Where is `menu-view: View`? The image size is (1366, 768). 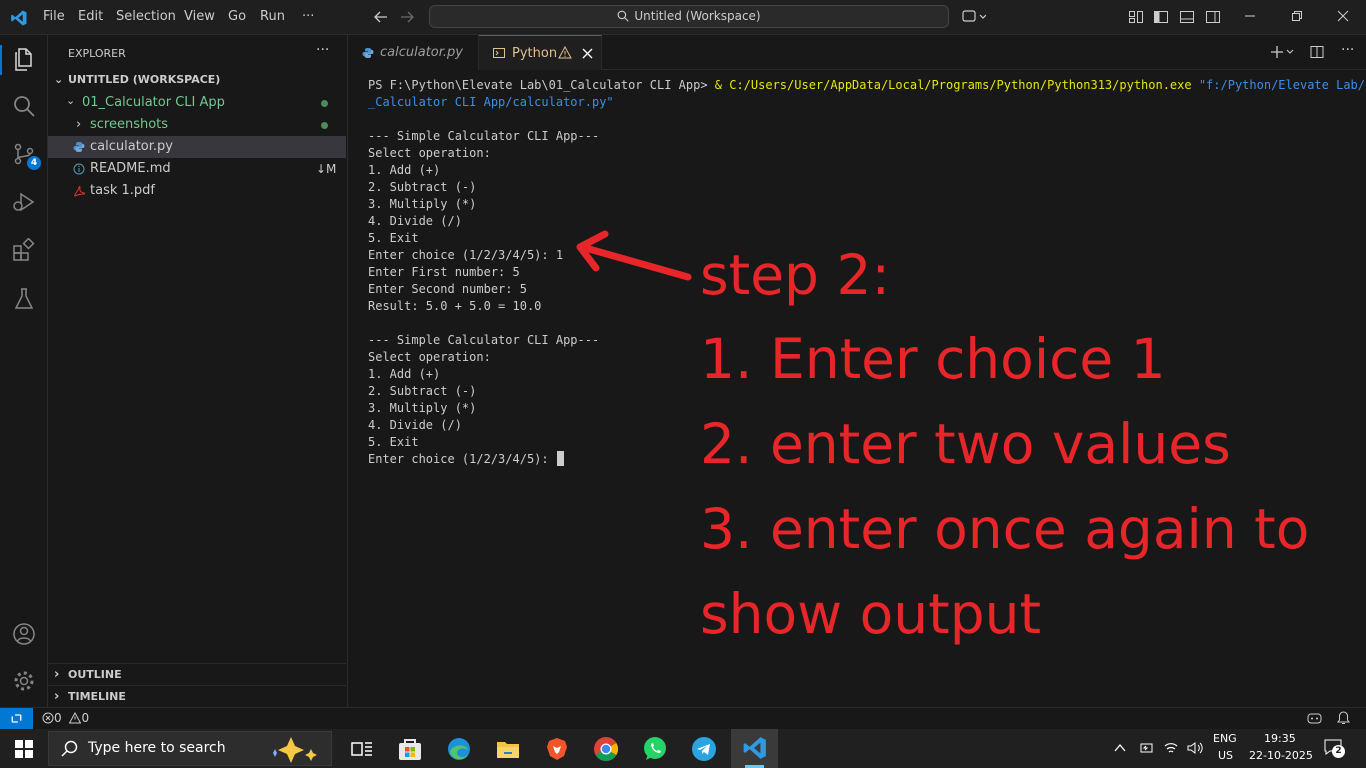
menu-view: View is located at coordinates (199, 16).